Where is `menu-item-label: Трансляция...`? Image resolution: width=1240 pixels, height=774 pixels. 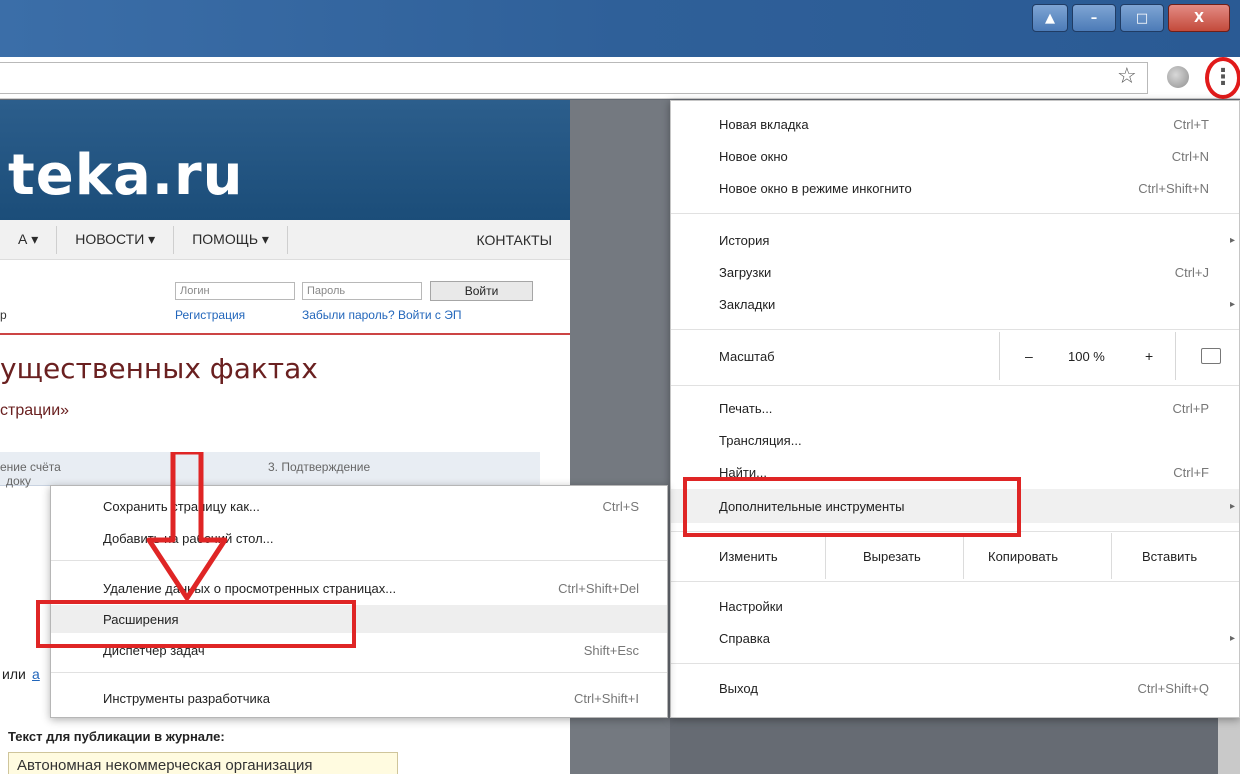
menu-item-label: Трансляция... is located at coordinates (760, 440).